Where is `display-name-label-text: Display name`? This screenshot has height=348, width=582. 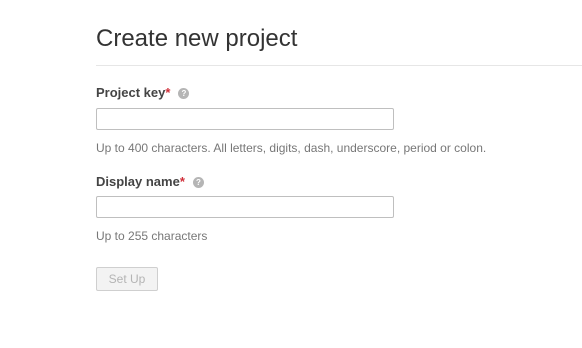
display-name-label-text: Display name is located at coordinates (138, 181).